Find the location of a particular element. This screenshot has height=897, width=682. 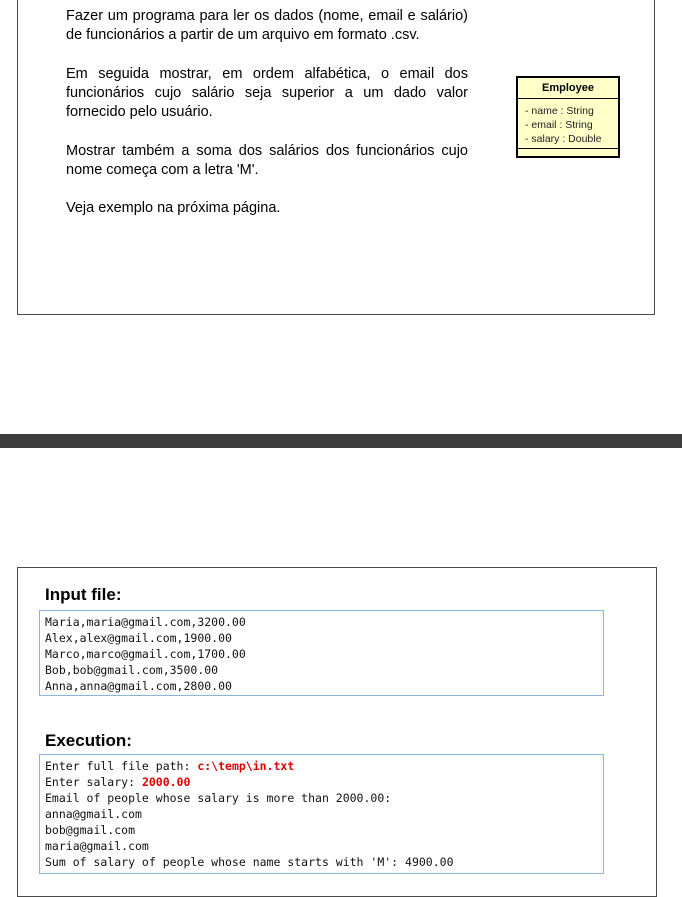

salary-input-value: 2000.00 is located at coordinates (166, 782).